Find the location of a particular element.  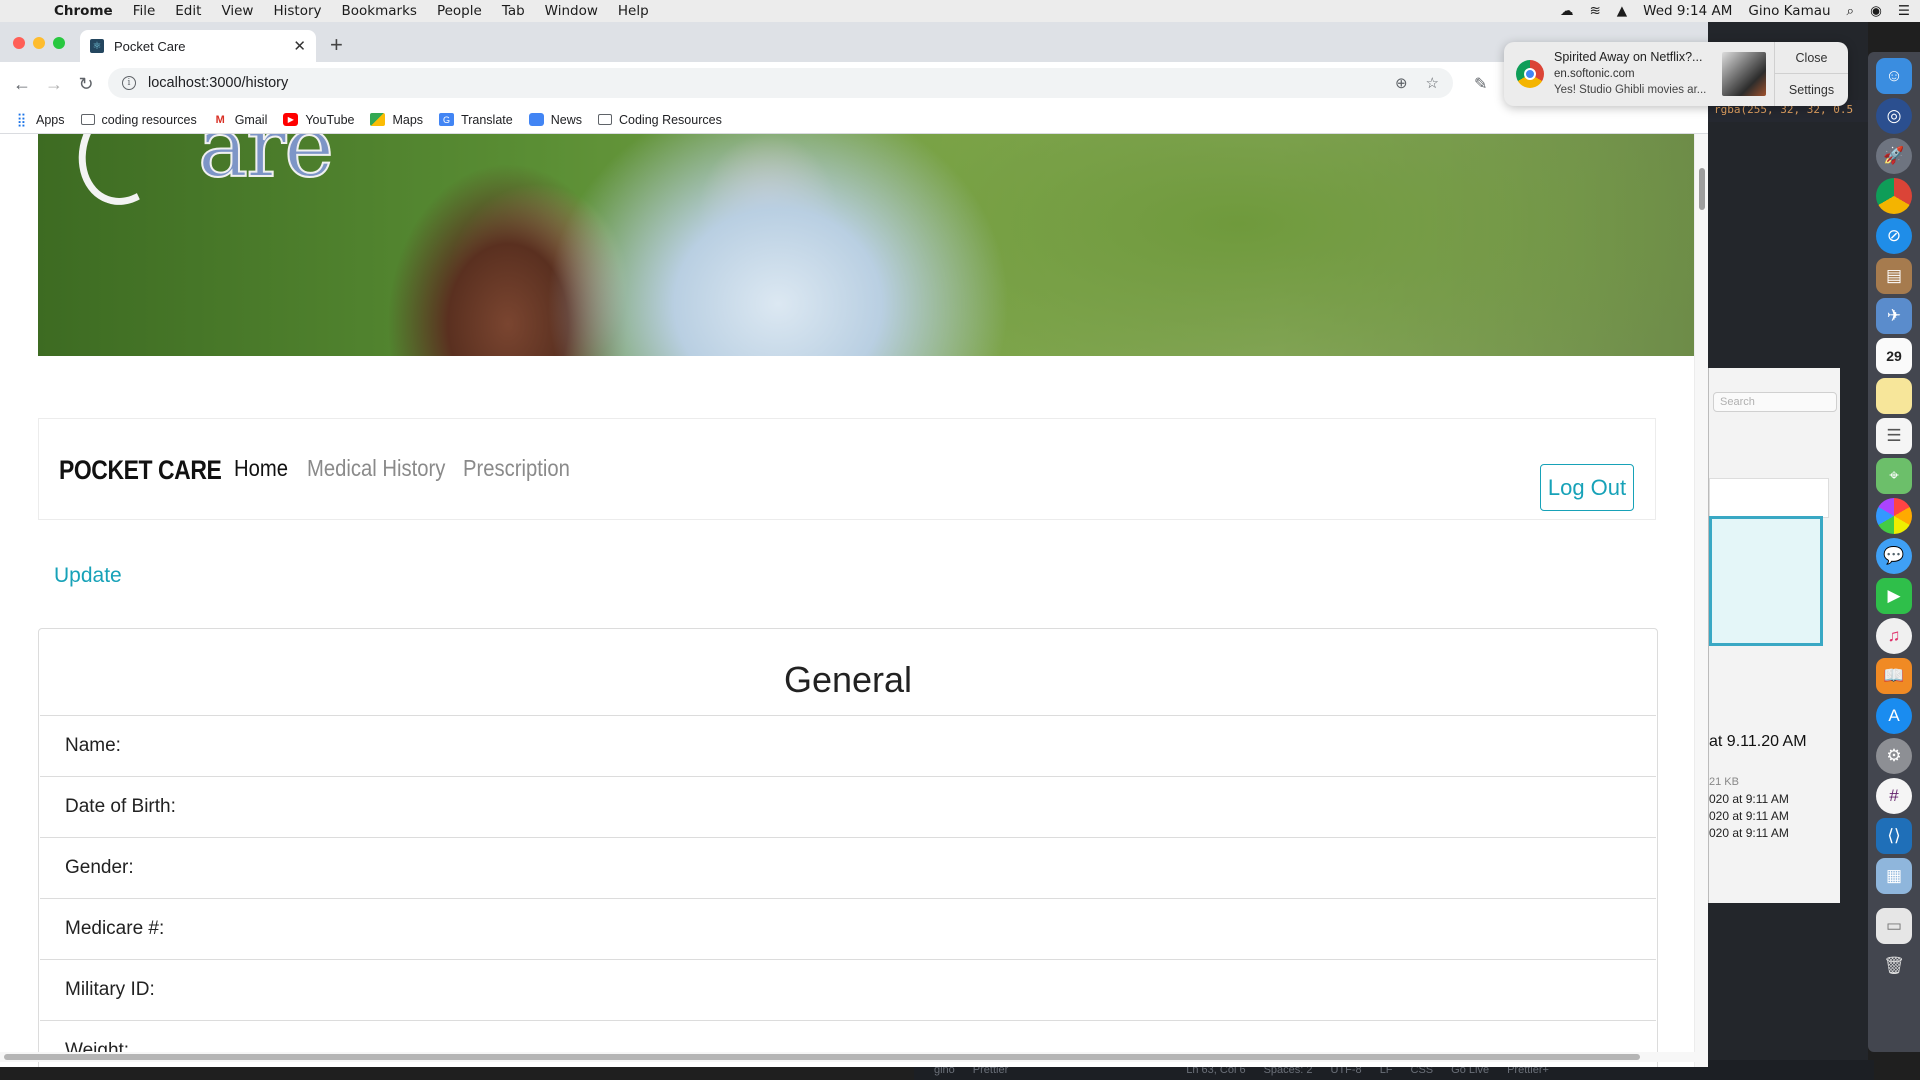

reminders-dock-icon: ☰ is located at coordinates (1894, 436).